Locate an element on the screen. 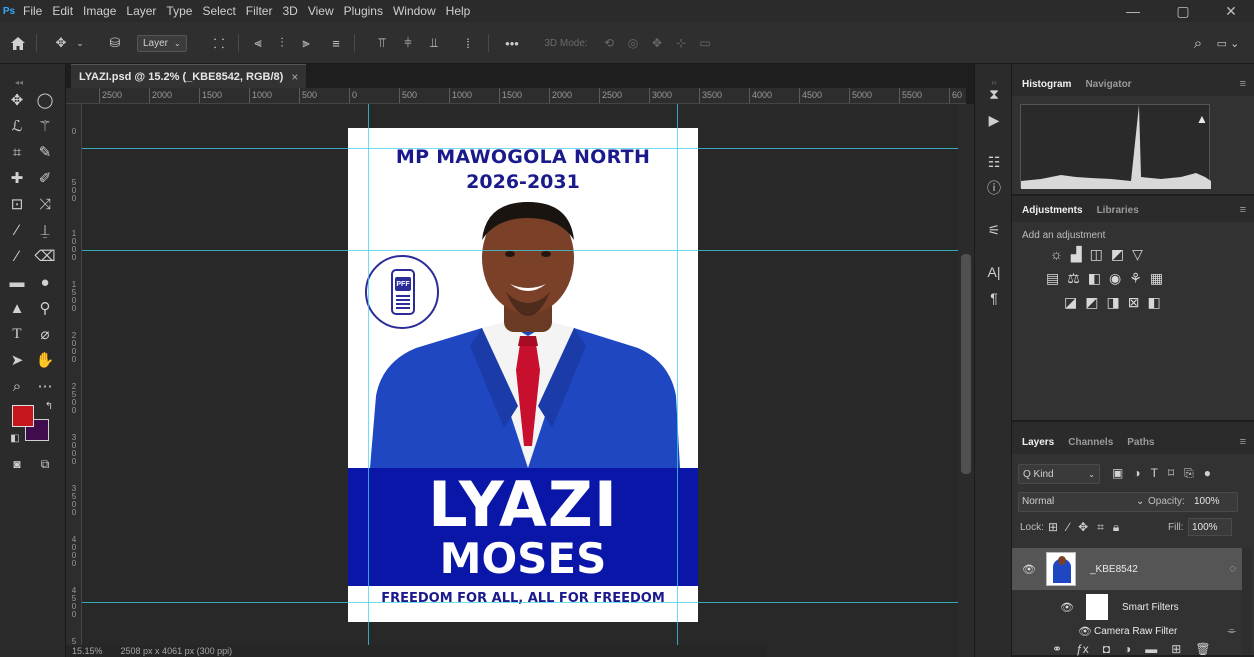 Image resolution: width=1254 pixels, height=657 pixels. menu-image: Image is located at coordinates (99, 11).